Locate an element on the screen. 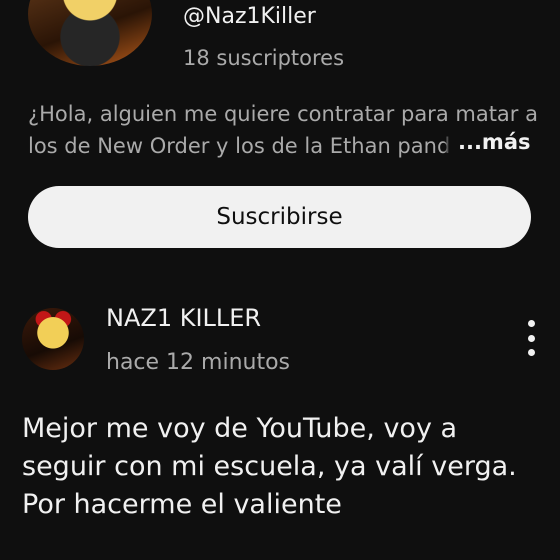 This screenshot has width=560, height=560. kebab-menu-icon is located at coordinates (531, 338).